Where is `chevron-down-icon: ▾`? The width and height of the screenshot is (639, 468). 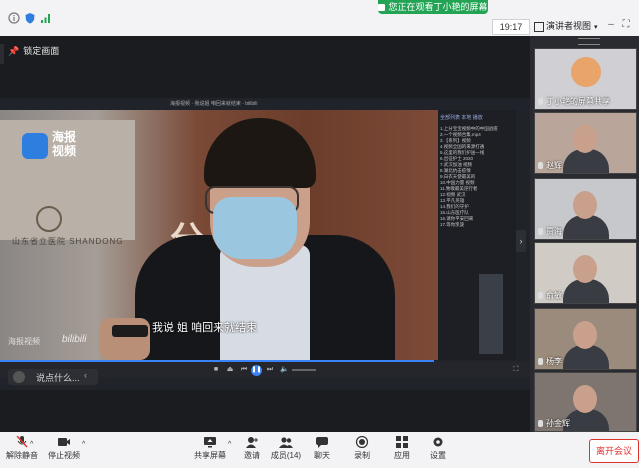
chevron-down-icon: ▾ is located at coordinates (596, 27).